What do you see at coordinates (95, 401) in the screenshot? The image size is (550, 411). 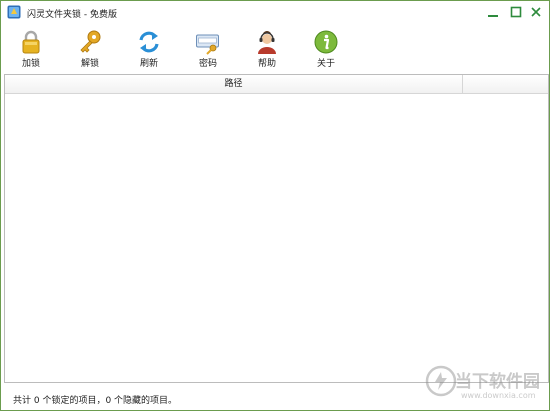 I see `status-text: 共计 0 个锁定的项目，0 个隐藏的项目。` at bounding box center [95, 401].